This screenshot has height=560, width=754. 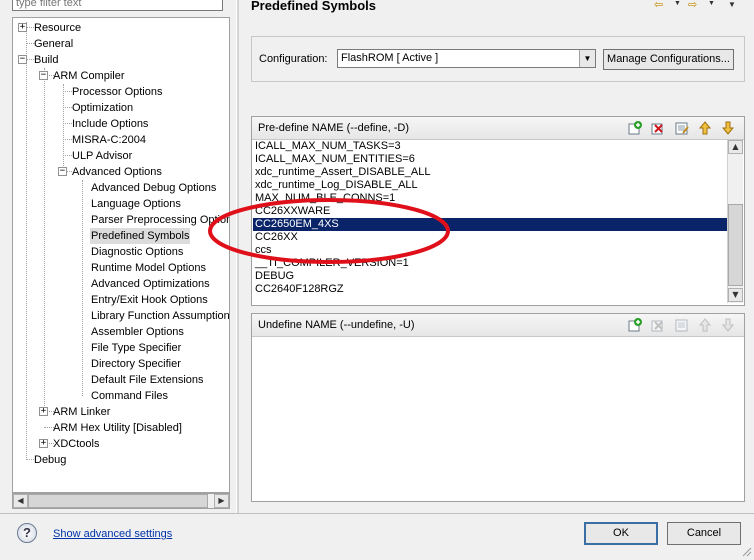 What do you see at coordinates (587, 58) in the screenshot?
I see `chevron-down-icon: ▼` at bounding box center [587, 58].